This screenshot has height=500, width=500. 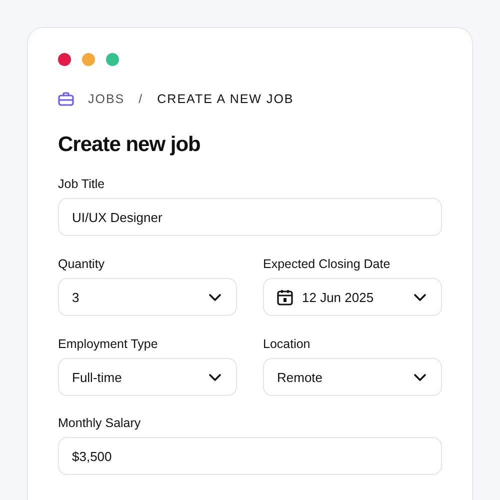 I want to click on page-title: Create new job, so click(x=130, y=145).